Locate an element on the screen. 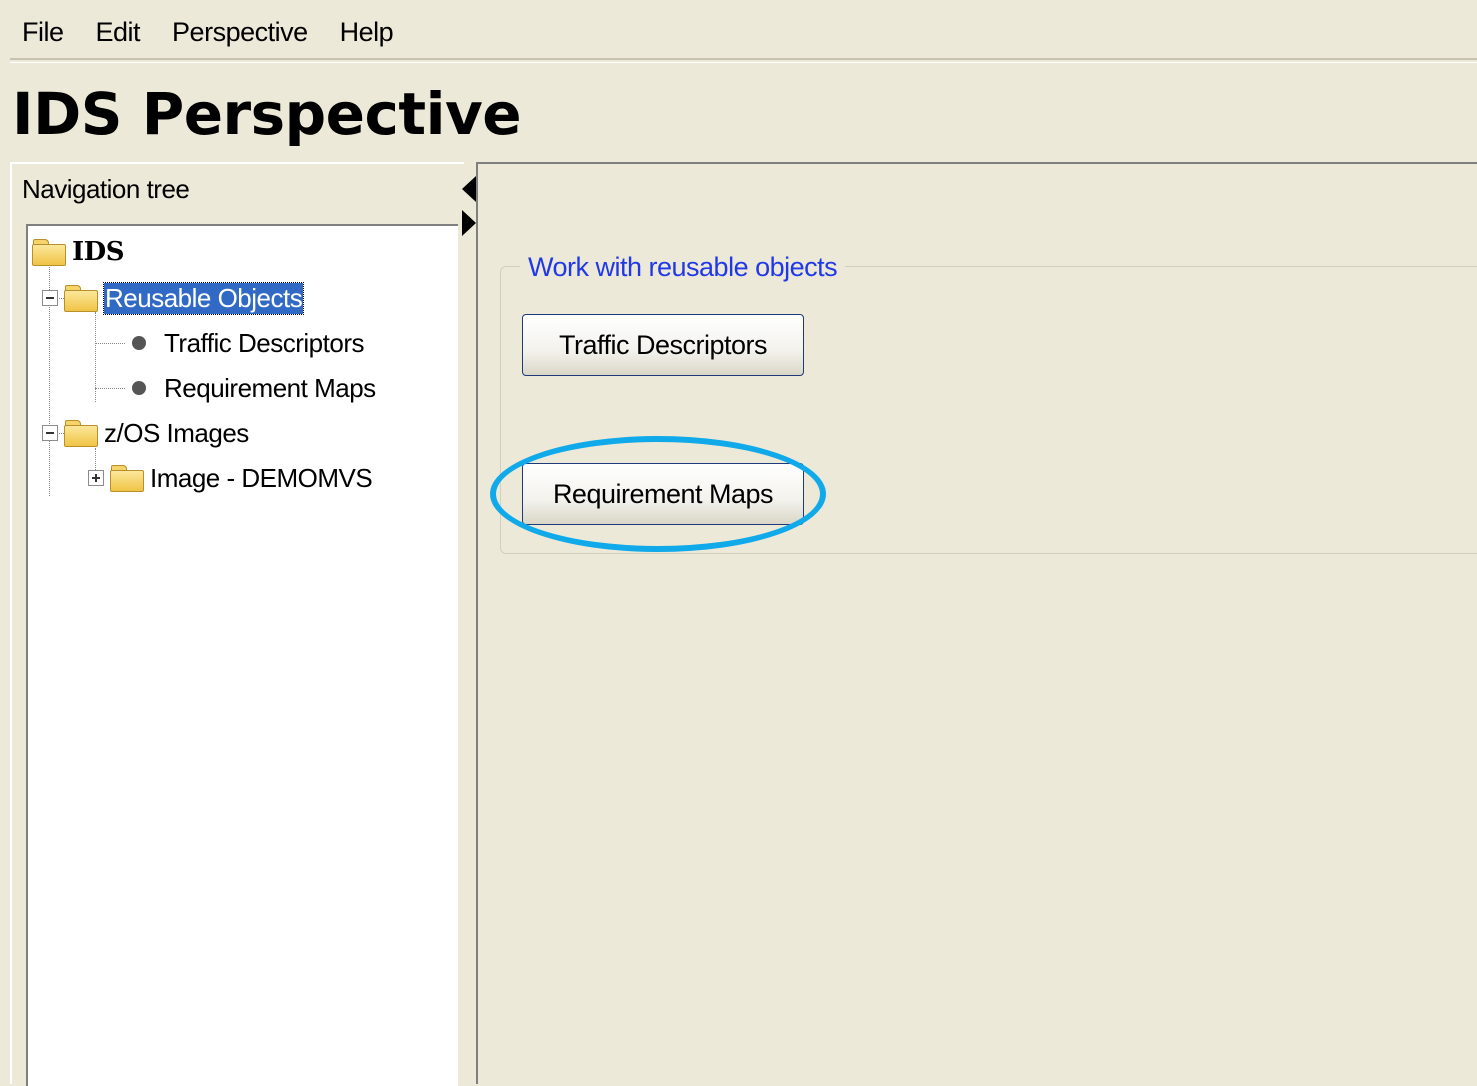  tree-item-traffic-descriptors: Traffic Descriptors is located at coordinates (248, 343).